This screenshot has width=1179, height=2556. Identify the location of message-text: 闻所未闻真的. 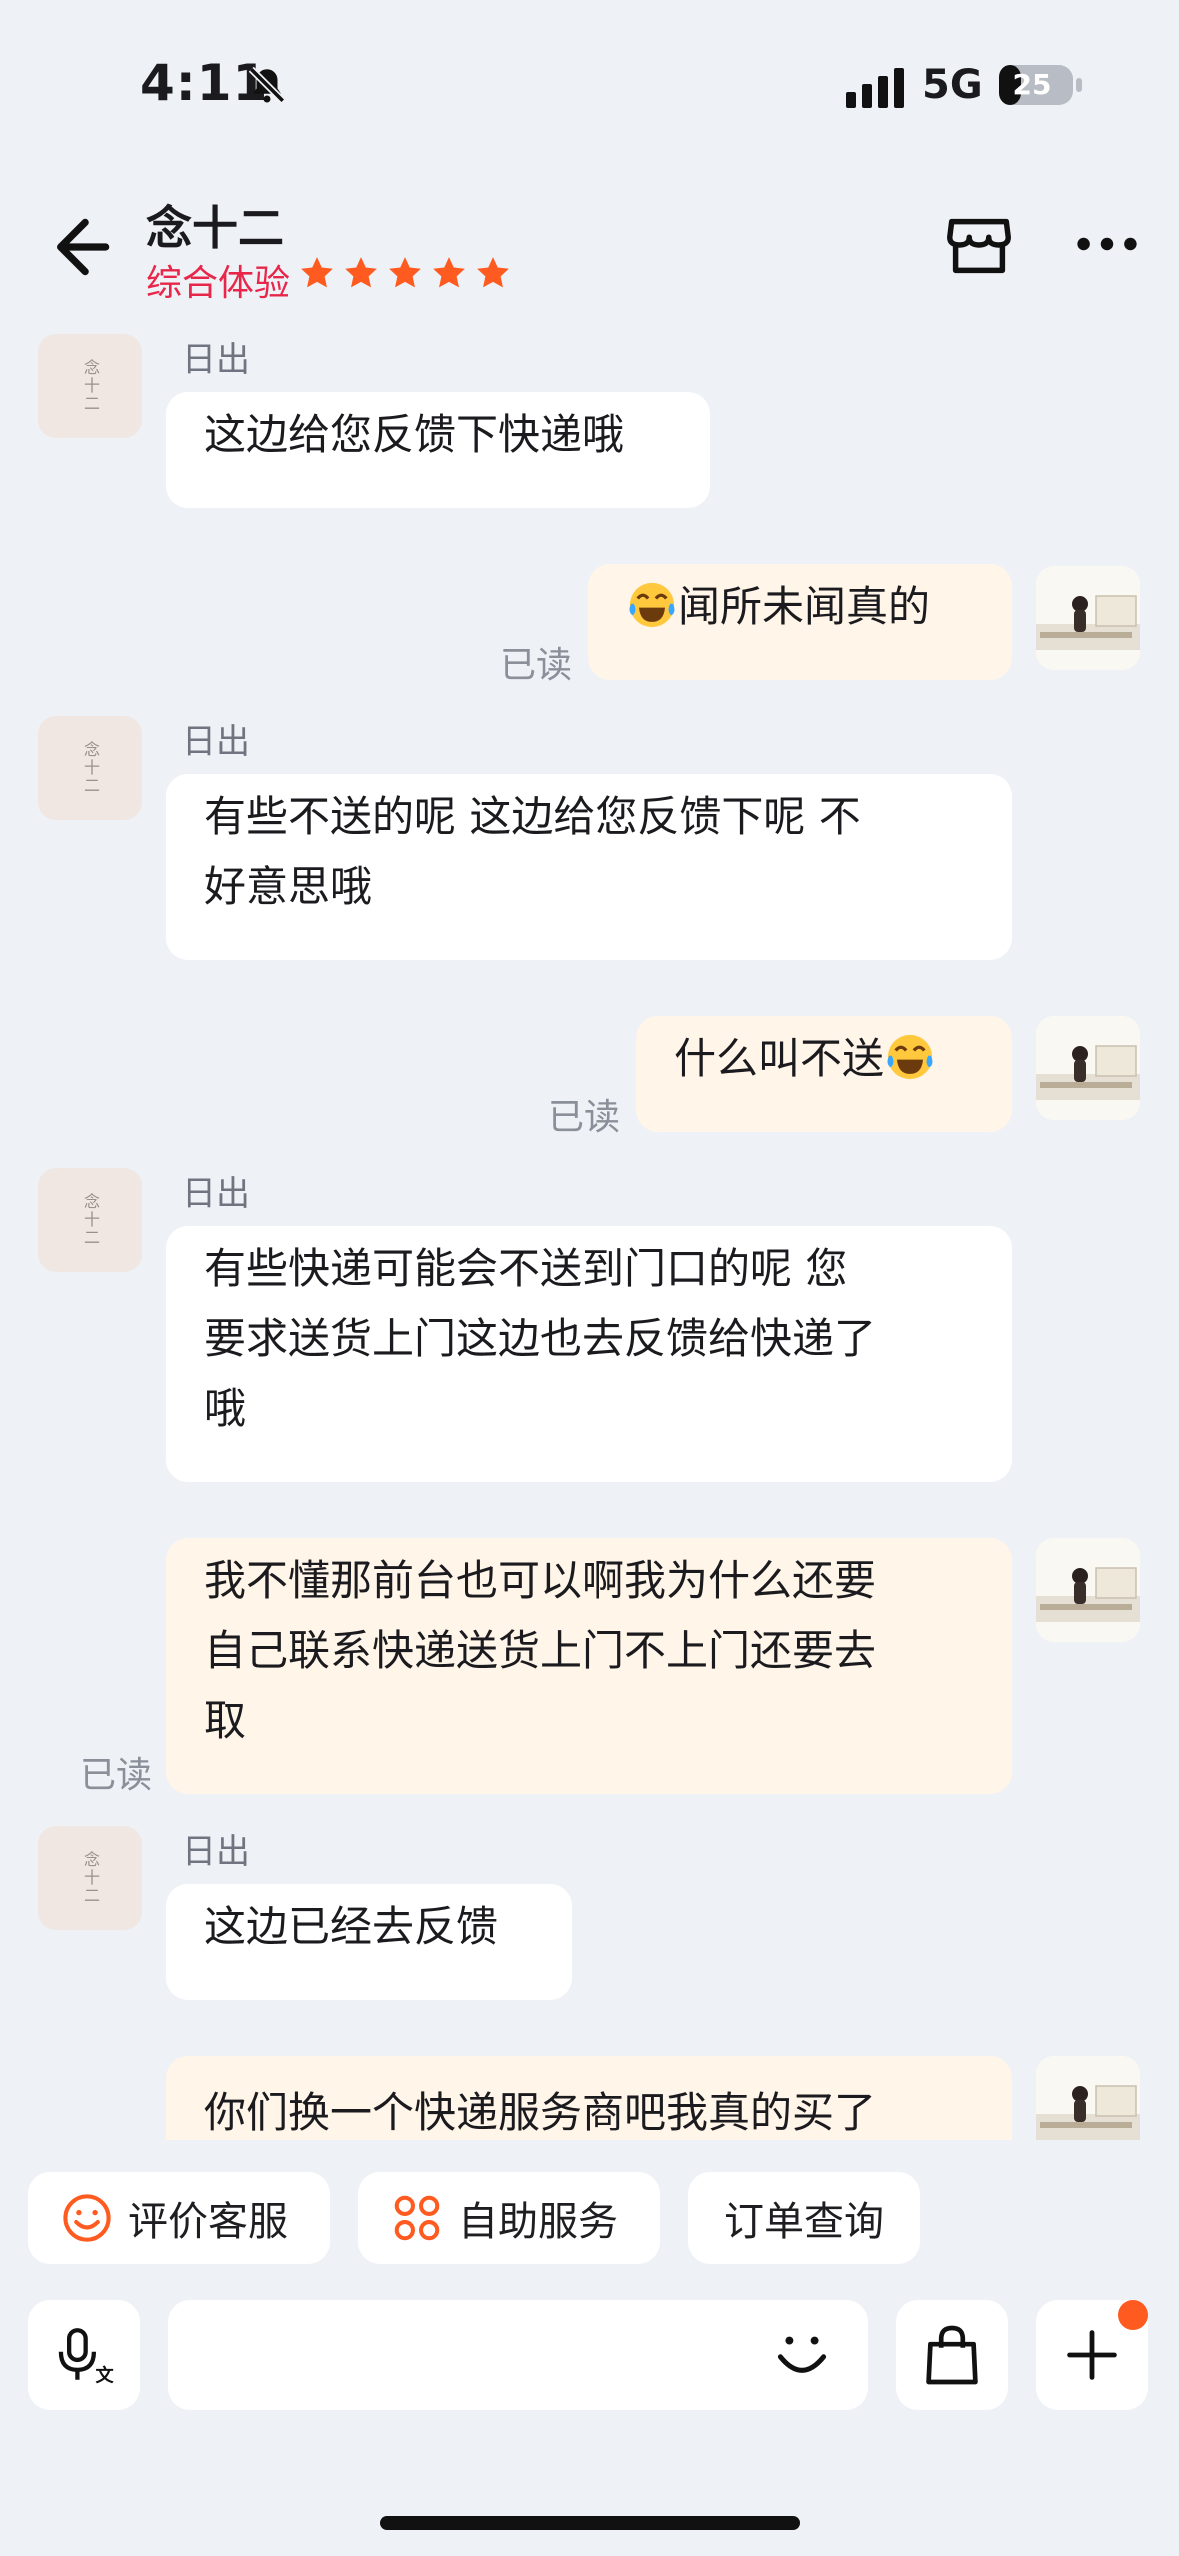
(804, 606).